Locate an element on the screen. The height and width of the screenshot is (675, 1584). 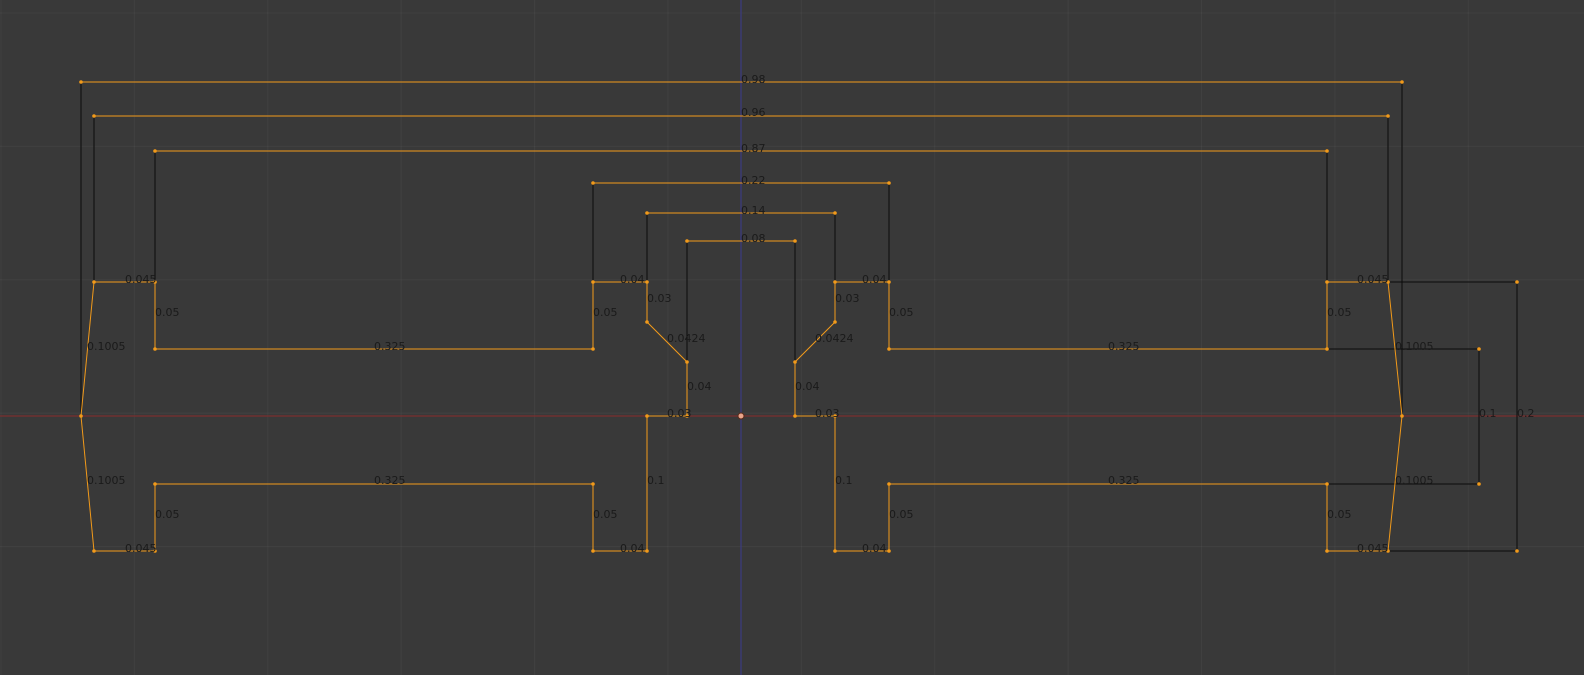
object-origin is located at coordinates (741, 416).